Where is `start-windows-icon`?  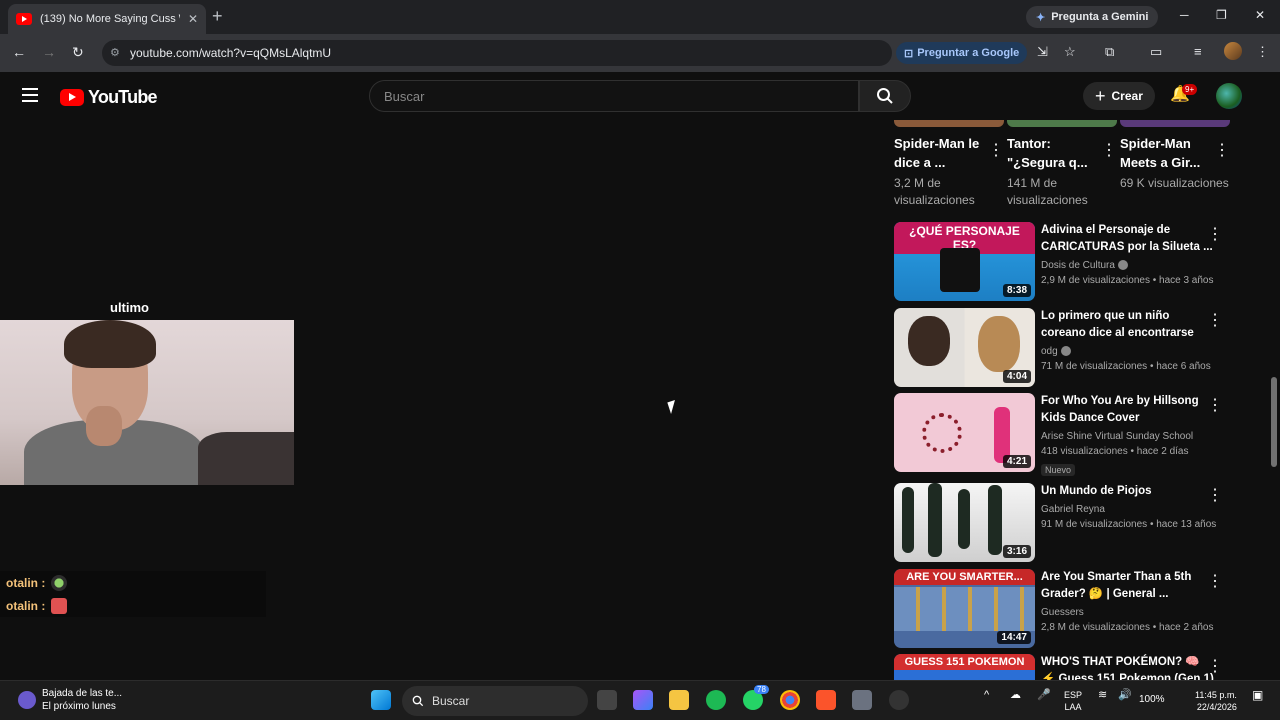
start-windows-icon is located at coordinates (381, 700).